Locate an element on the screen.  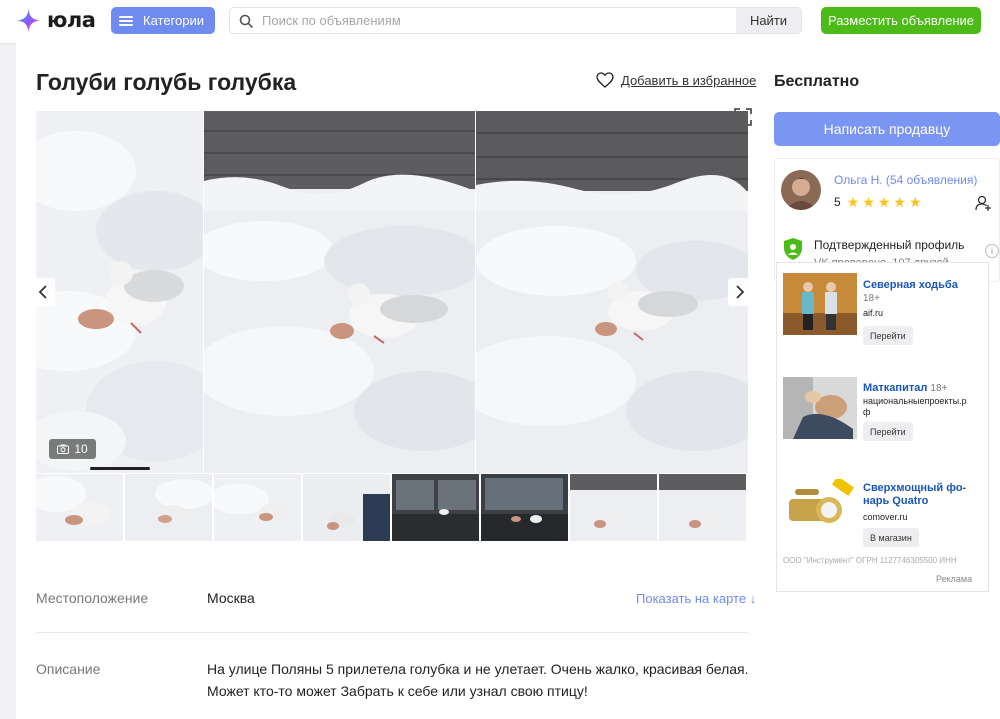
thumbnail-strip is located at coordinates (392, 507).